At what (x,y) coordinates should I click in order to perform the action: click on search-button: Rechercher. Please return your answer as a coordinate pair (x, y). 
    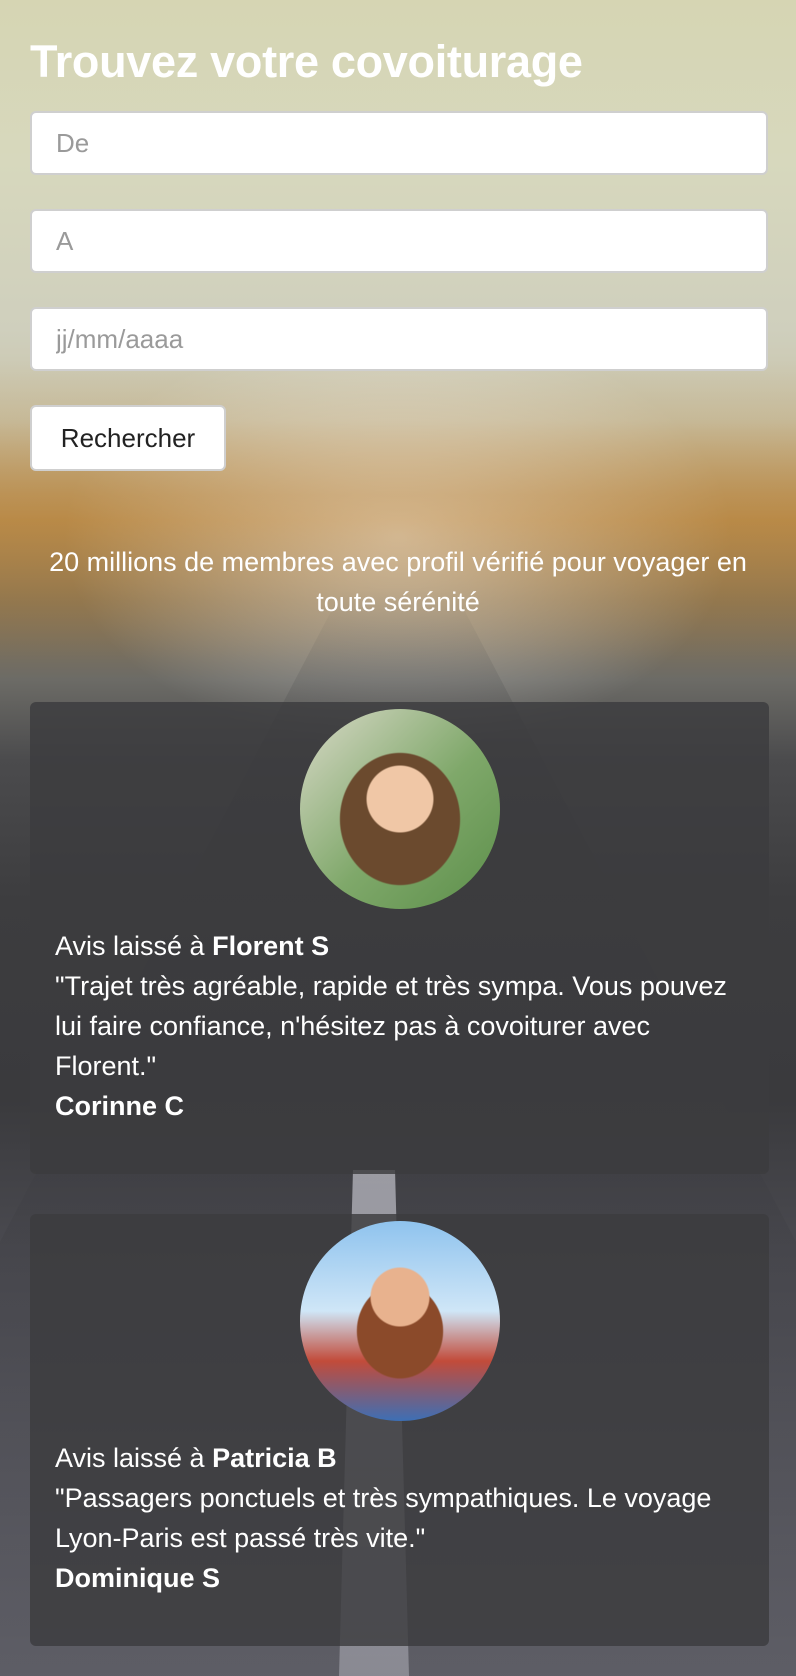
    Looking at the image, I should click on (128, 438).